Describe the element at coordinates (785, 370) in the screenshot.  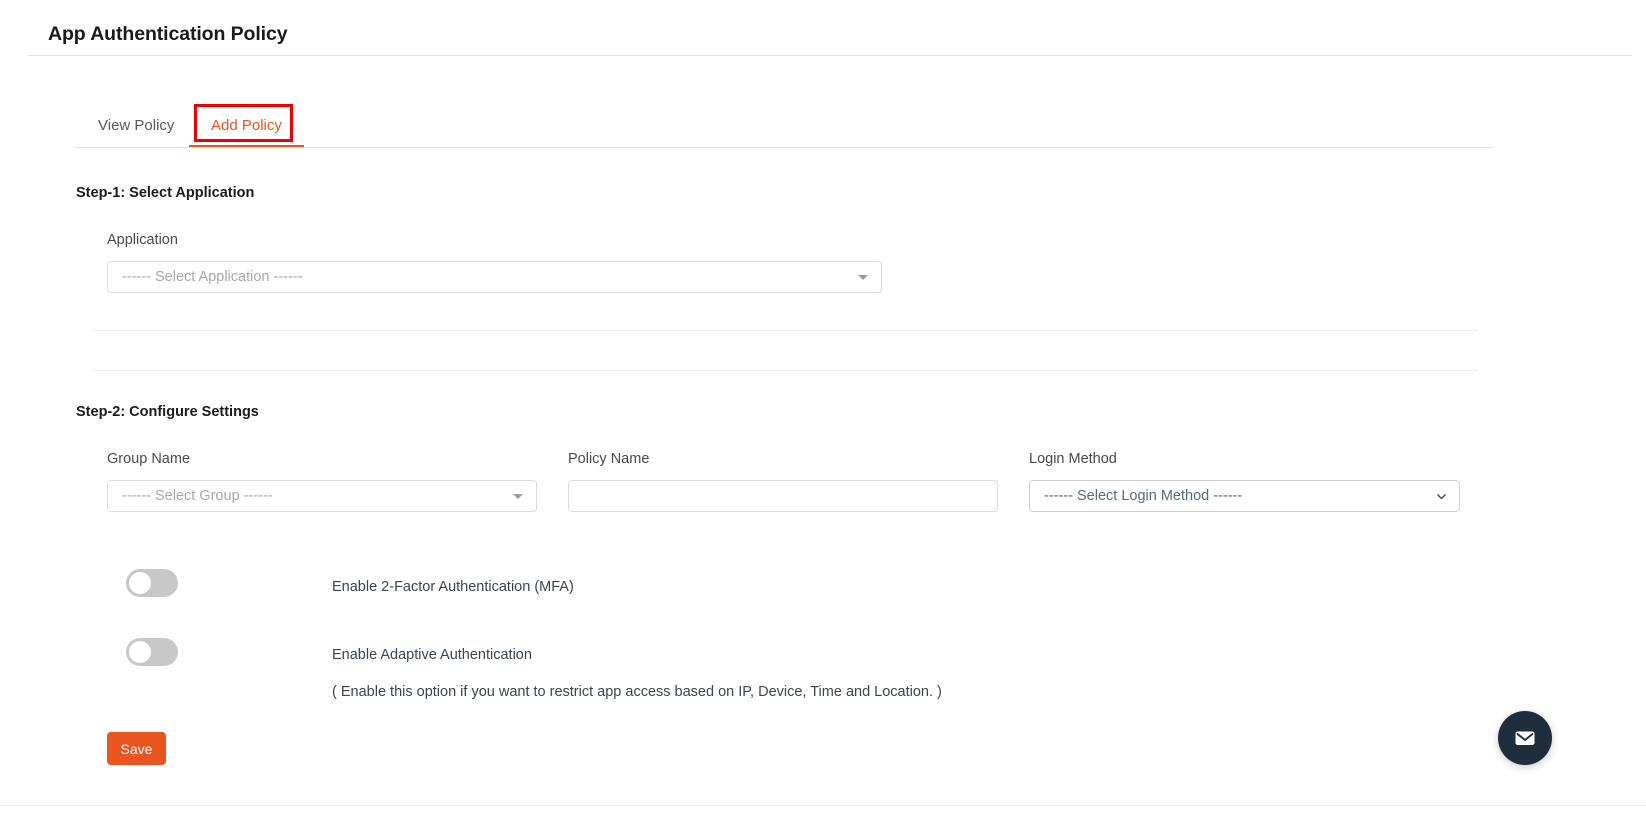
I see `section-divider-bottom` at that location.